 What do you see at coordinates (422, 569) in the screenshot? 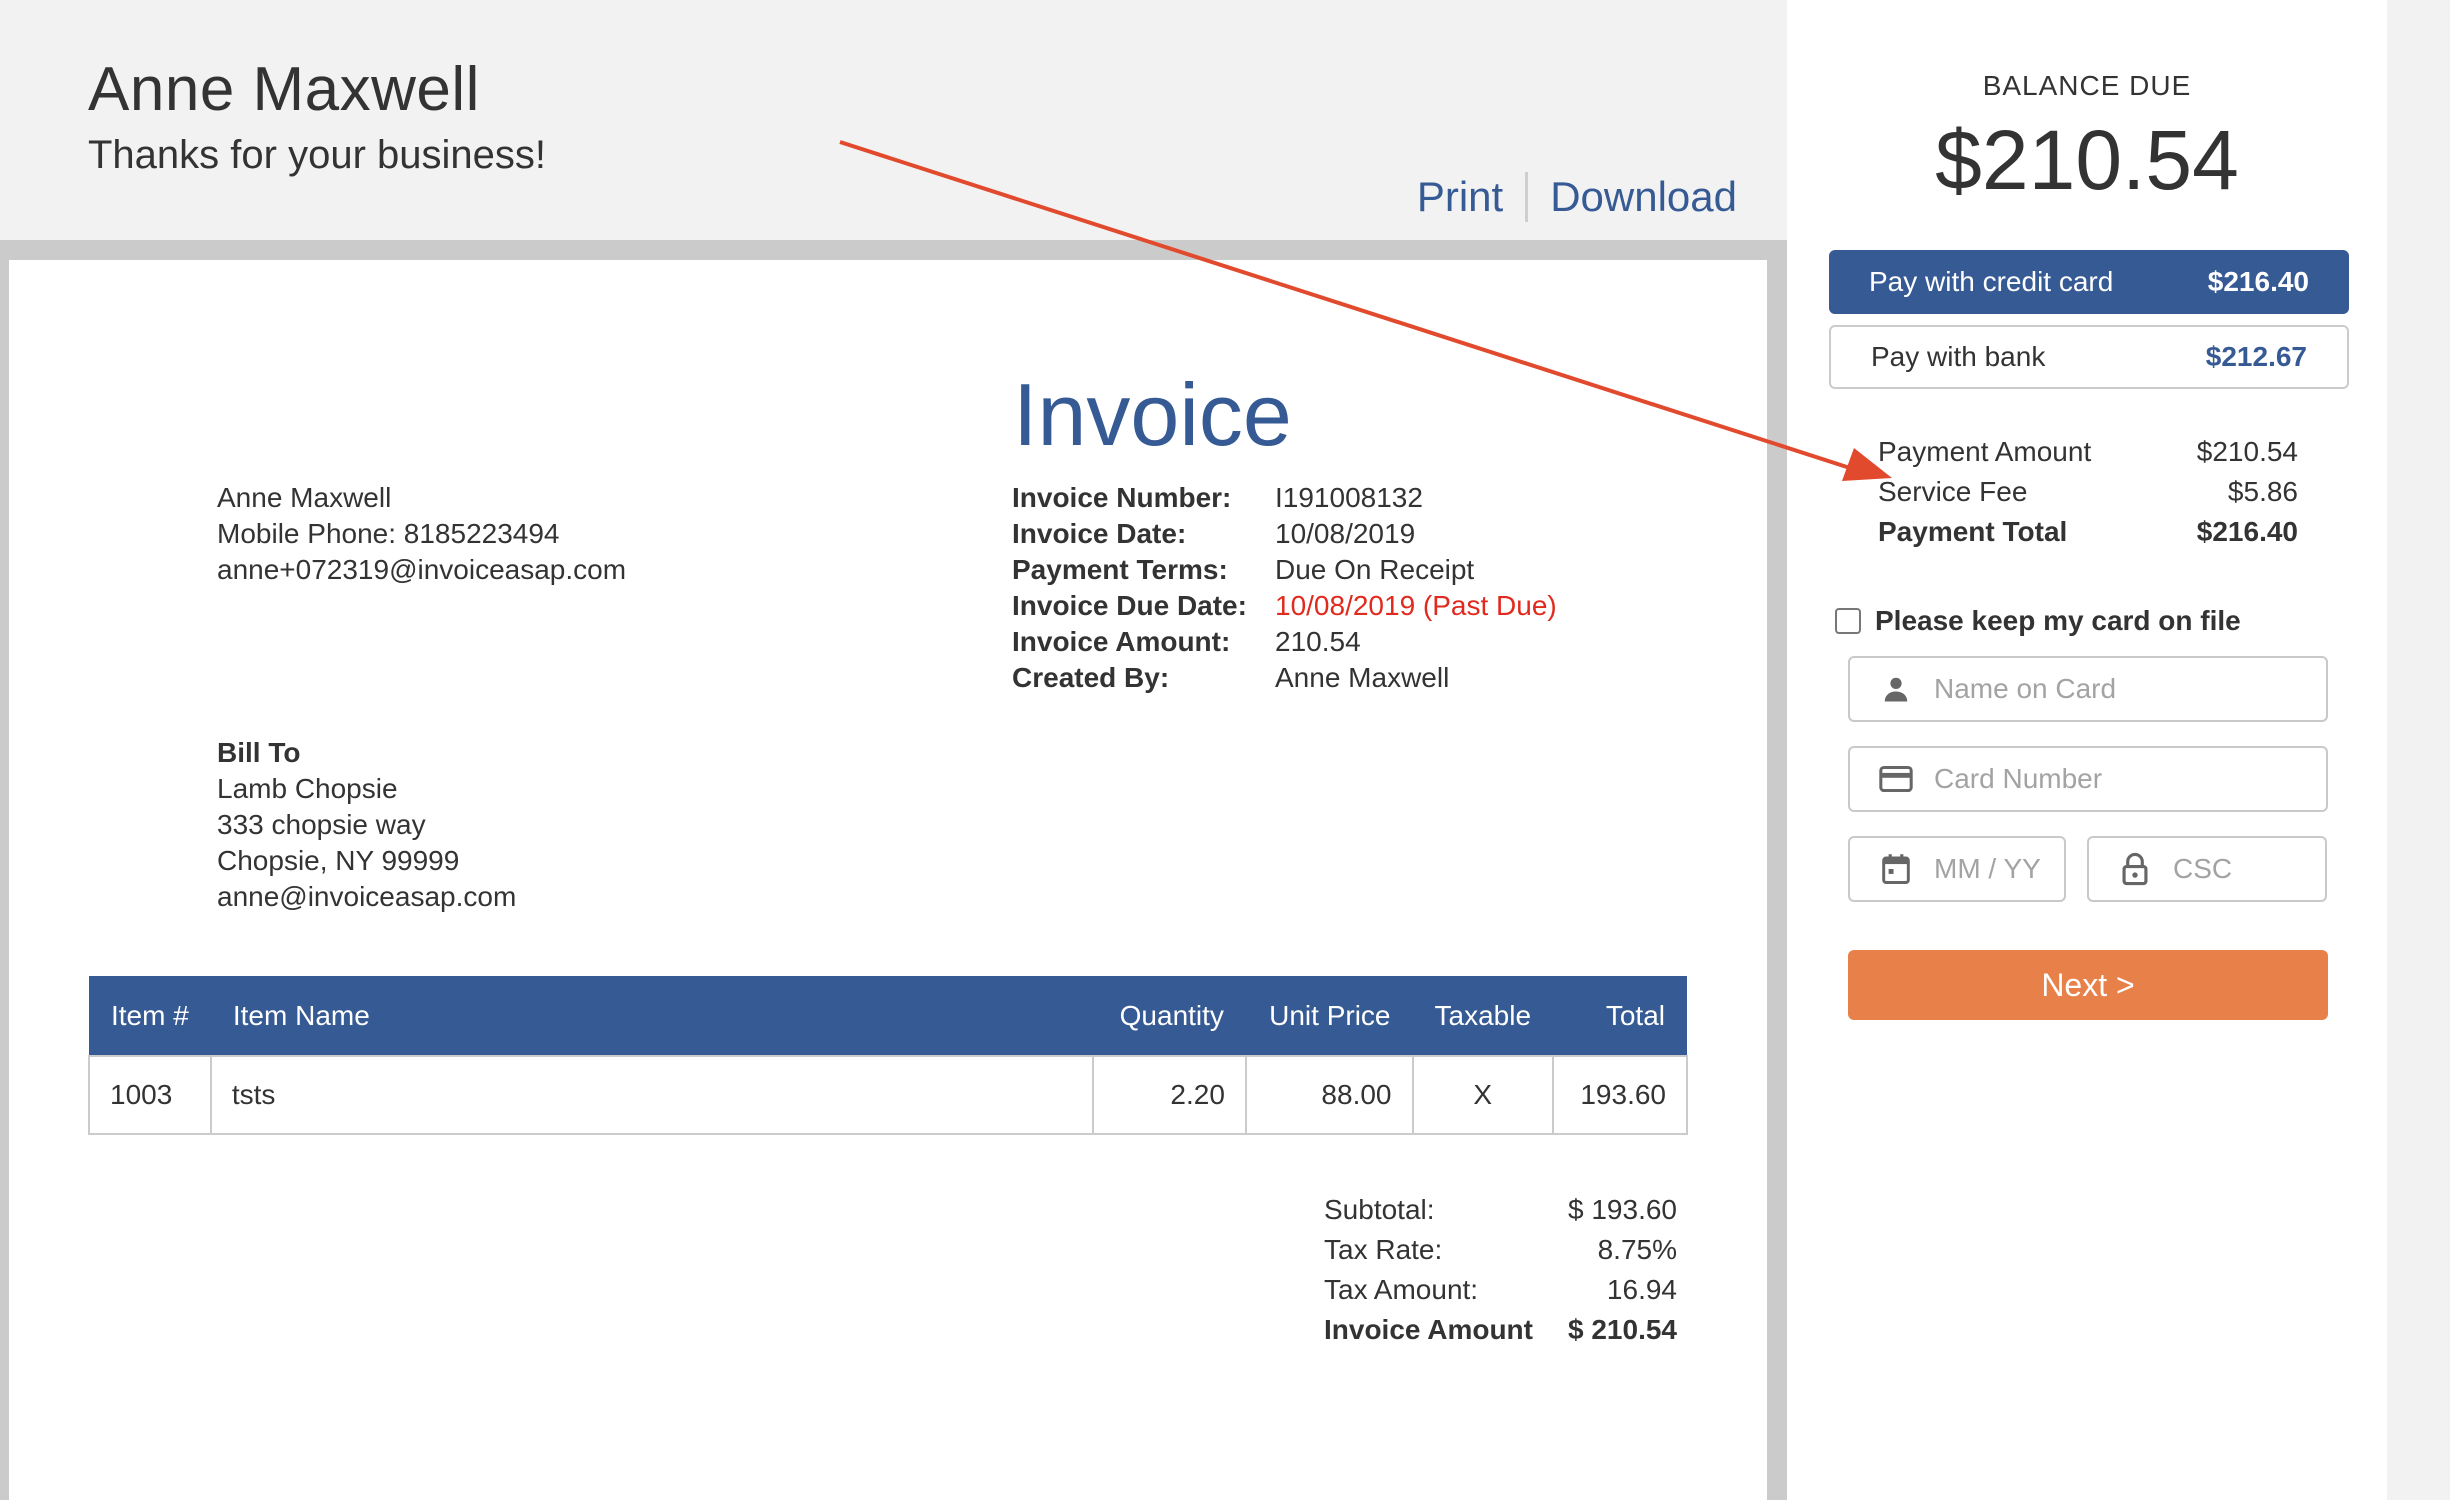
I see `sender-email: anne+072319@invoiceasap.com` at bounding box center [422, 569].